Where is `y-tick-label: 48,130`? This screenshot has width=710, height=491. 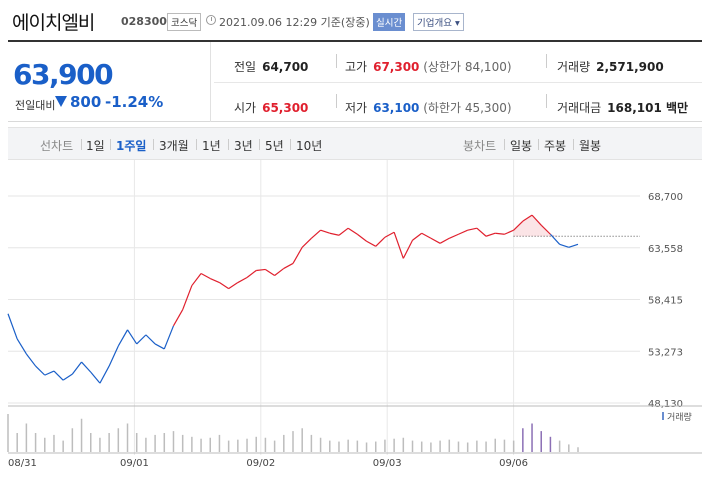
y-tick-label: 48,130 is located at coordinates (665, 404).